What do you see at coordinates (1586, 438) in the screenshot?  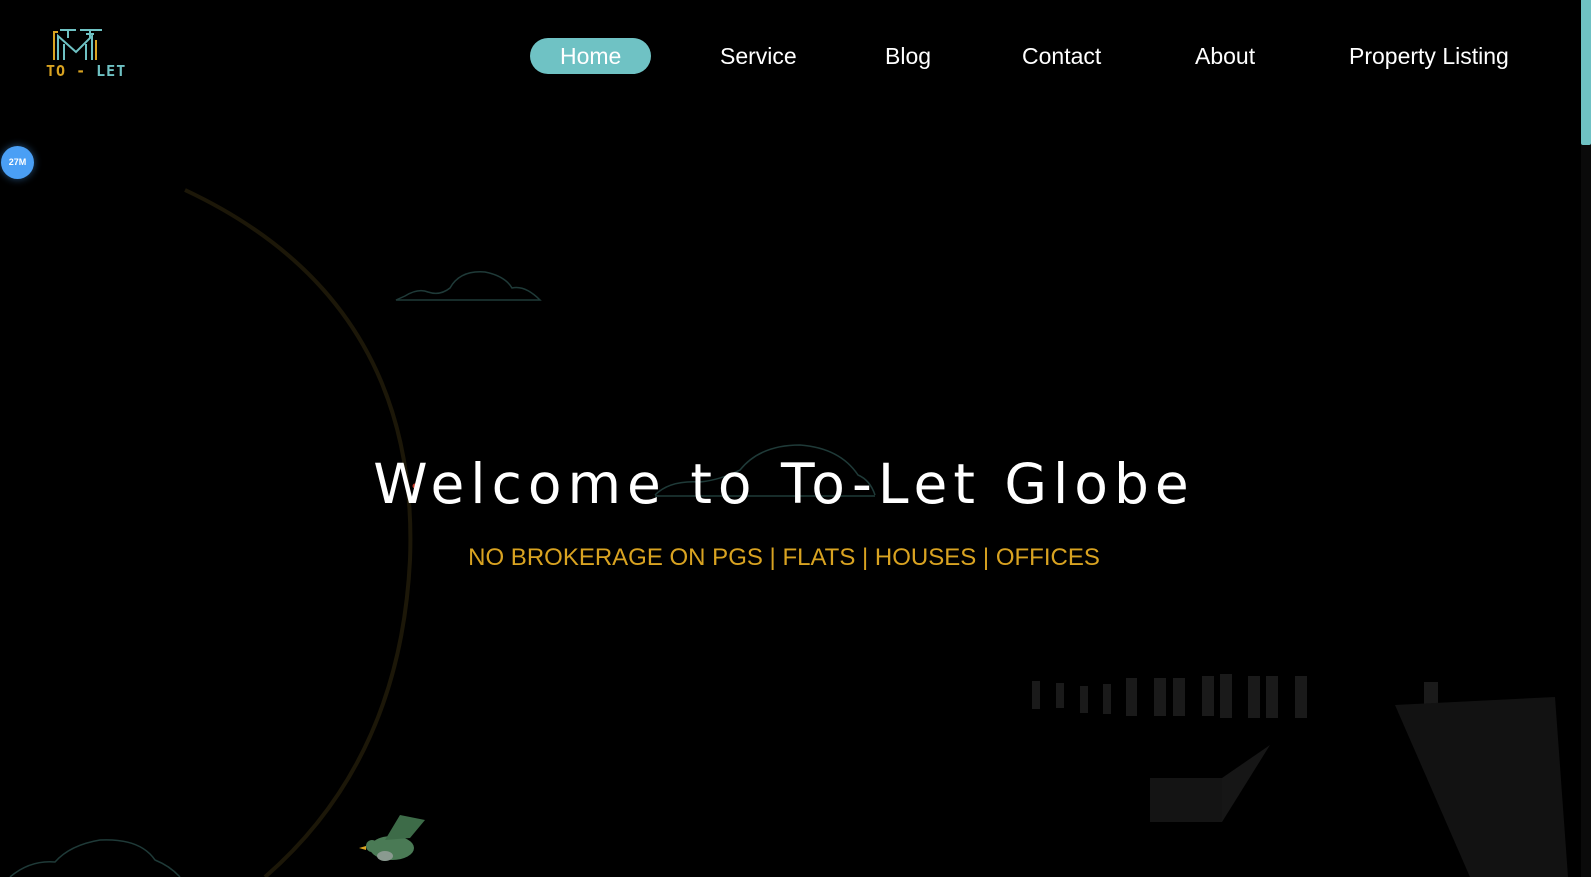 I see `scrollbar-track` at bounding box center [1586, 438].